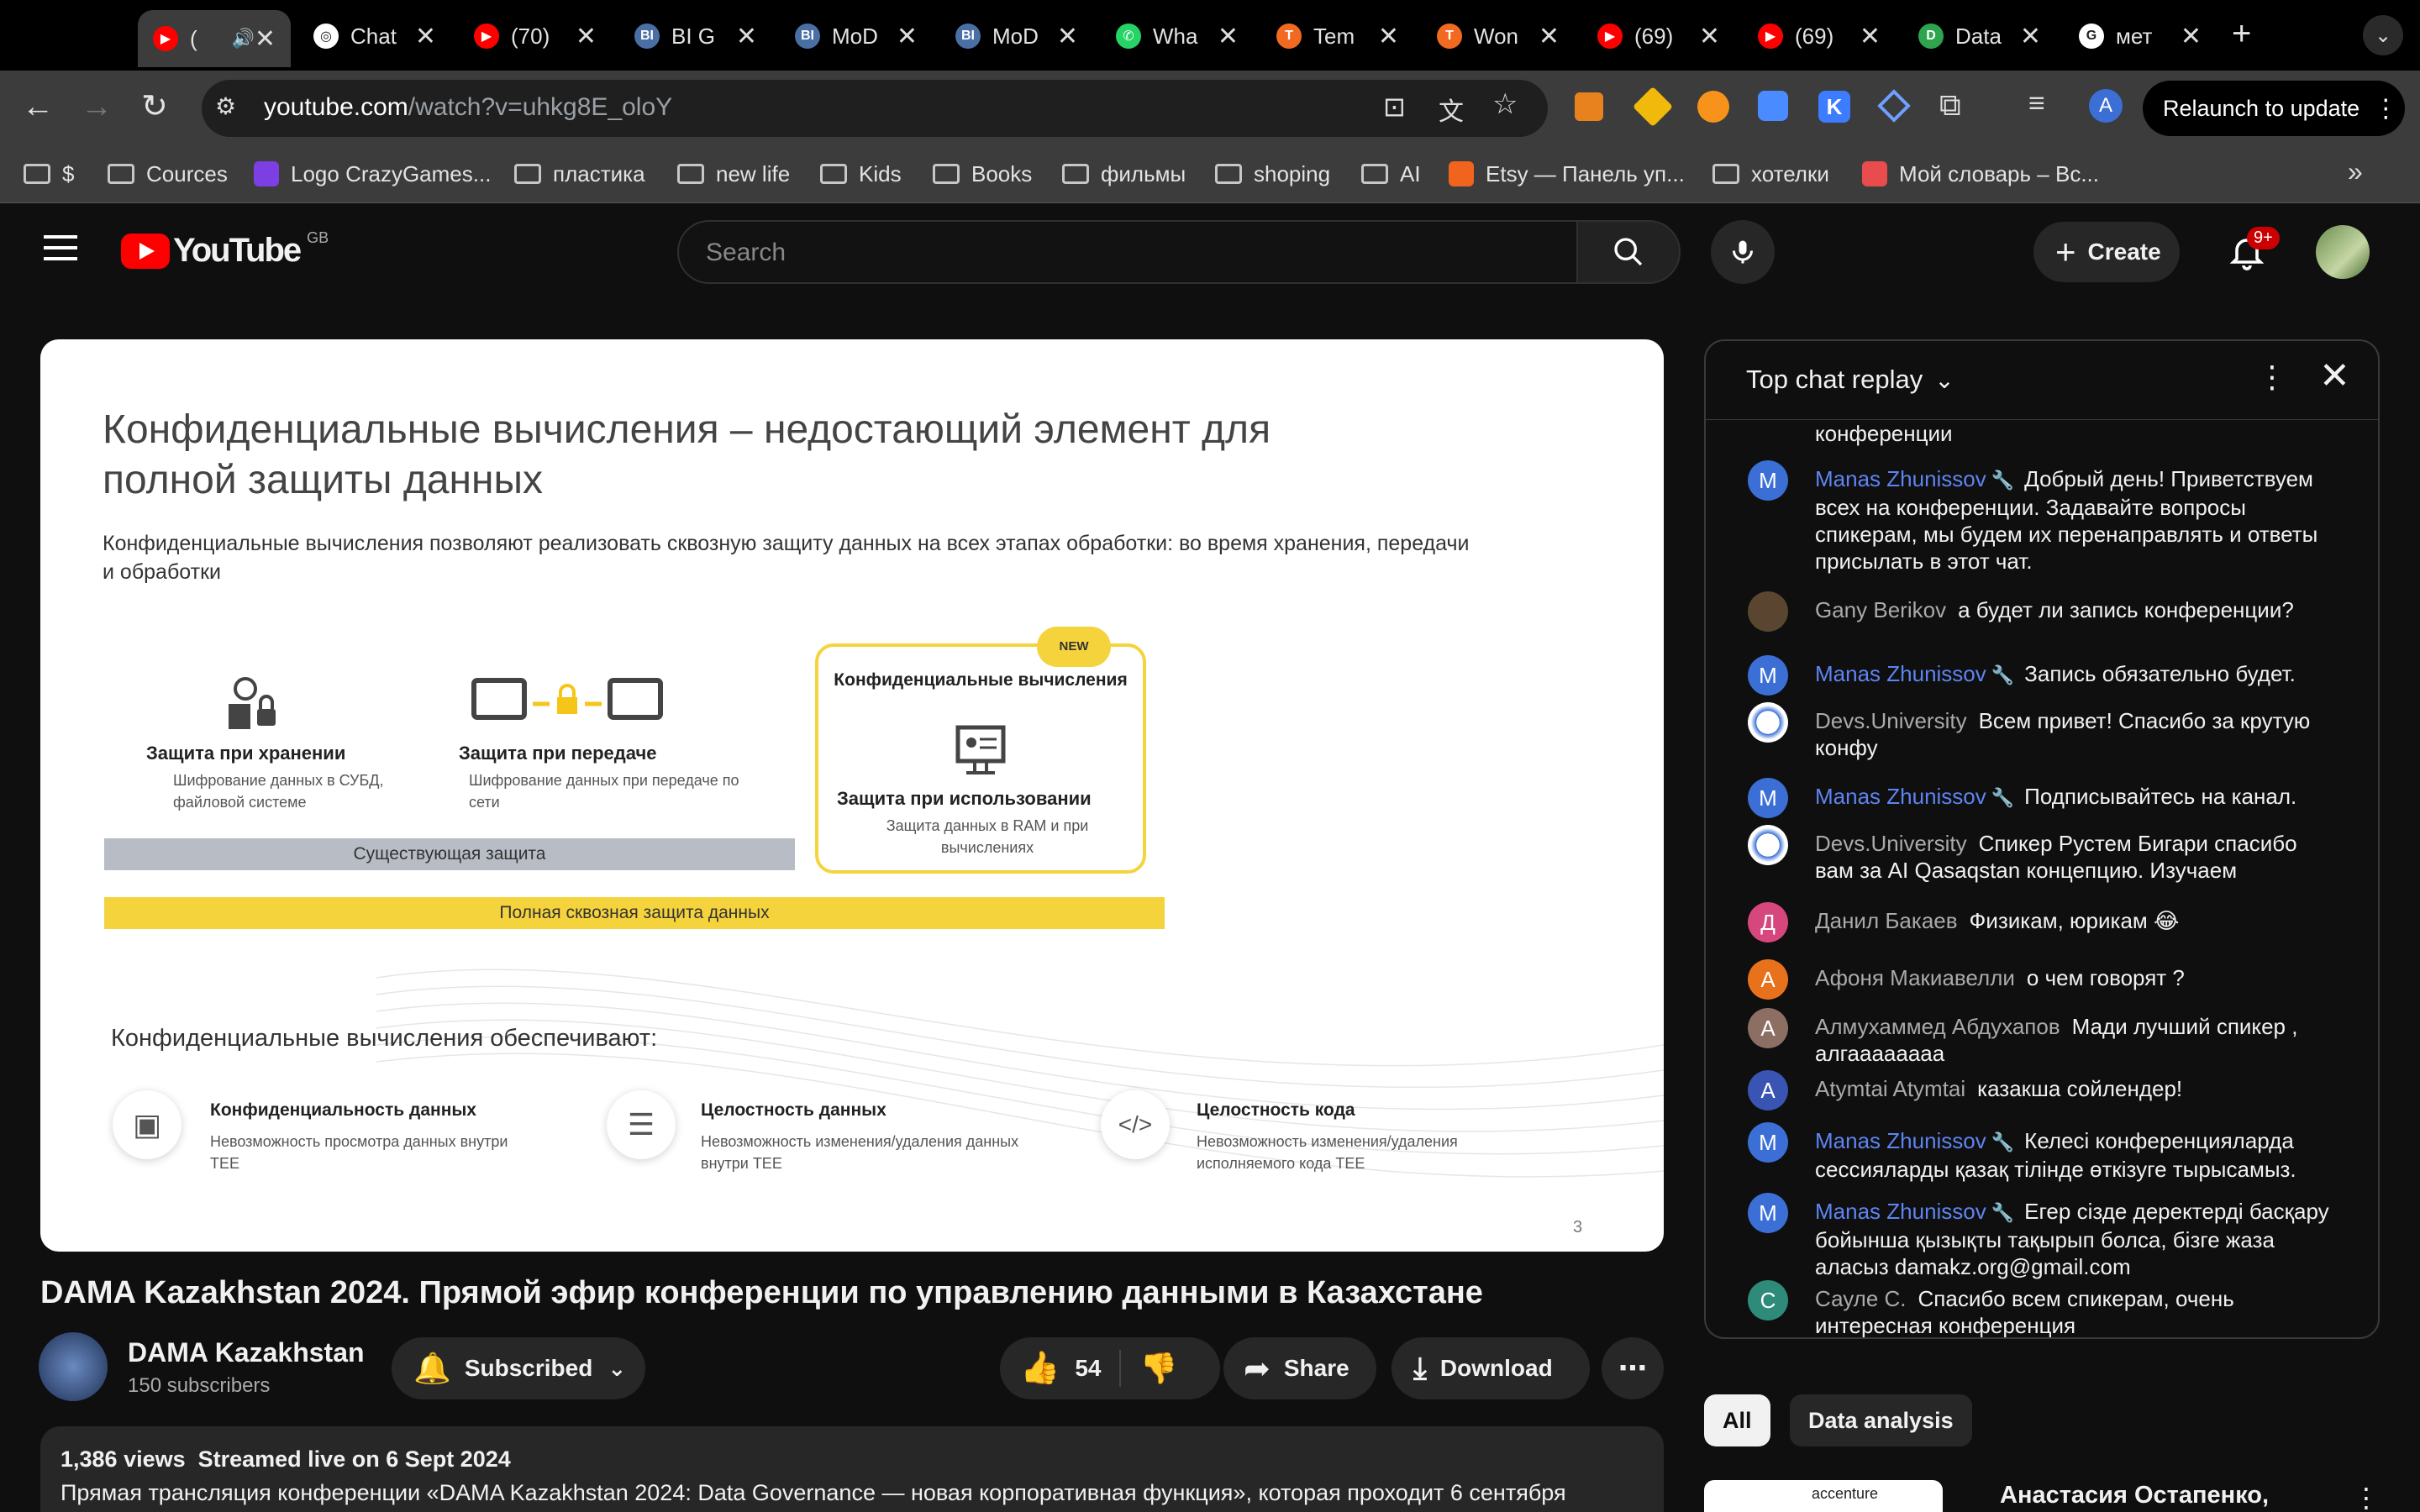  What do you see at coordinates (168, 174) in the screenshot?
I see `bookmark-item: Cources` at bounding box center [168, 174].